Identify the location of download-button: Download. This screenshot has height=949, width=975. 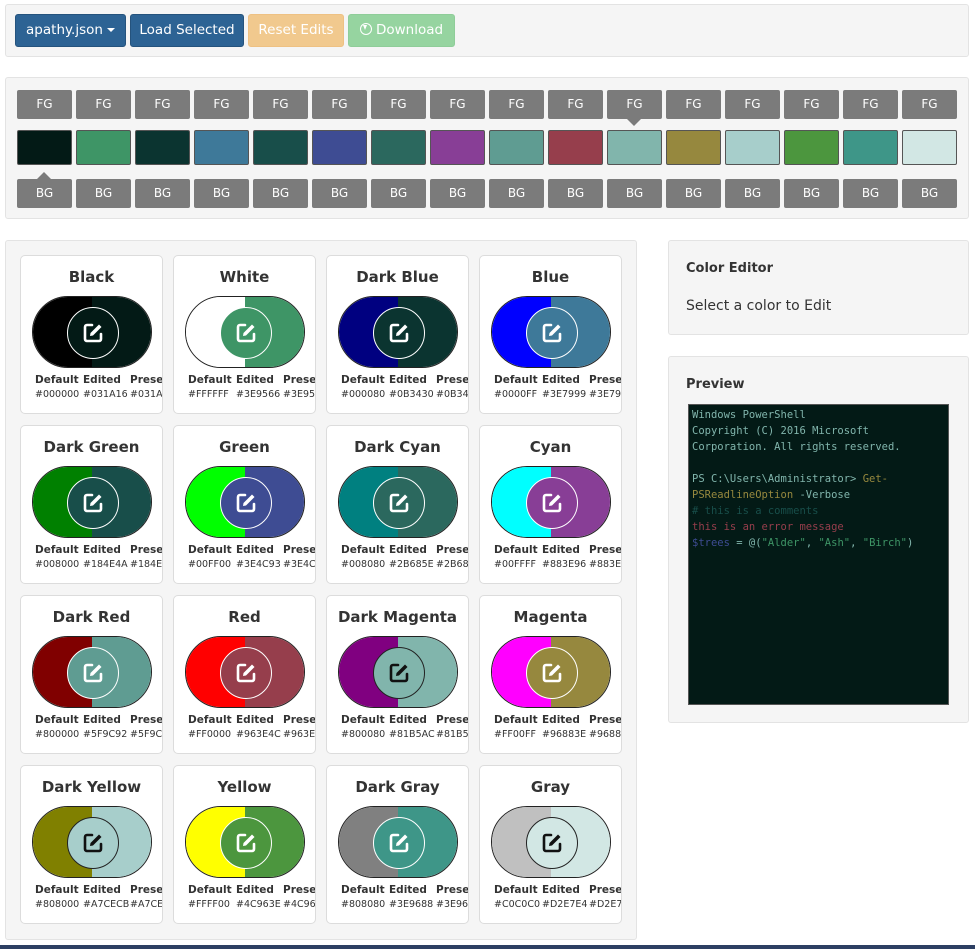
(401, 30).